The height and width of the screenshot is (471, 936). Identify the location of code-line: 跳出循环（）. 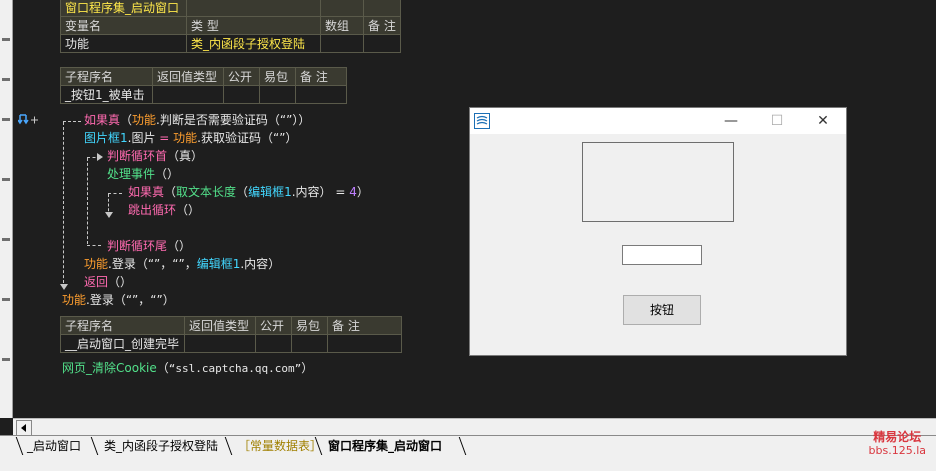
(164, 210).